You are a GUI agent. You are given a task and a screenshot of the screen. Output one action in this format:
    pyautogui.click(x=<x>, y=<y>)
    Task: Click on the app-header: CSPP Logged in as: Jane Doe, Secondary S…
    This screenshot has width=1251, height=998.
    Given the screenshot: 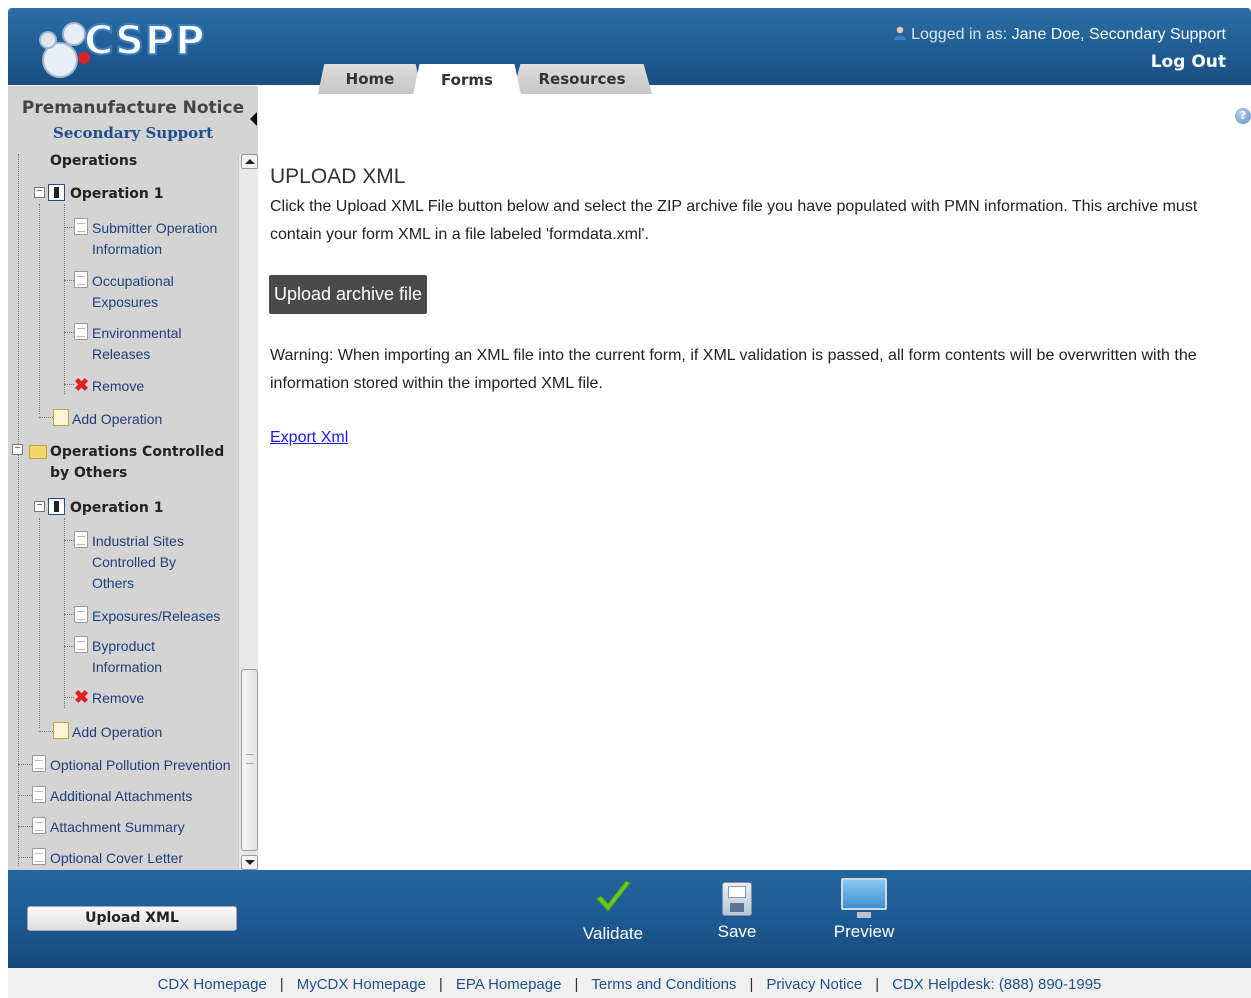 What is the action you would take?
    pyautogui.click(x=629, y=51)
    